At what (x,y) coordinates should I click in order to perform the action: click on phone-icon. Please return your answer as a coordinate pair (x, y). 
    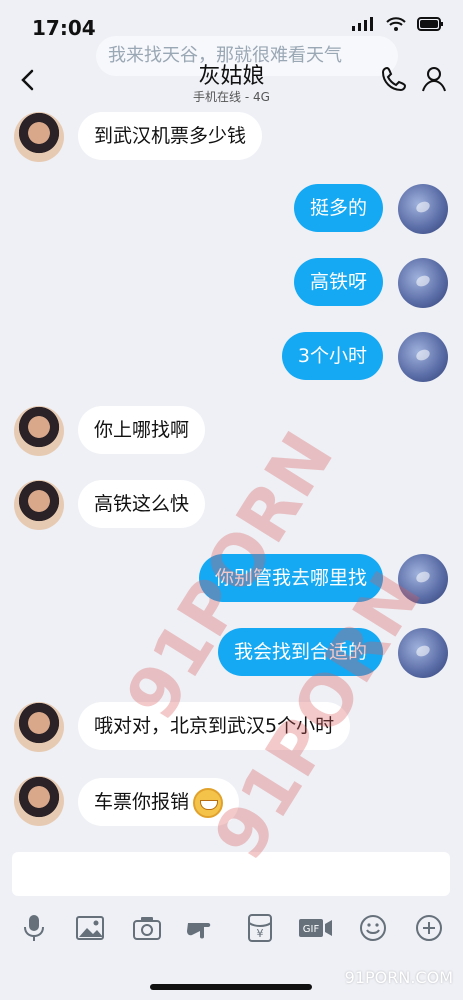
    Looking at the image, I should click on (394, 79).